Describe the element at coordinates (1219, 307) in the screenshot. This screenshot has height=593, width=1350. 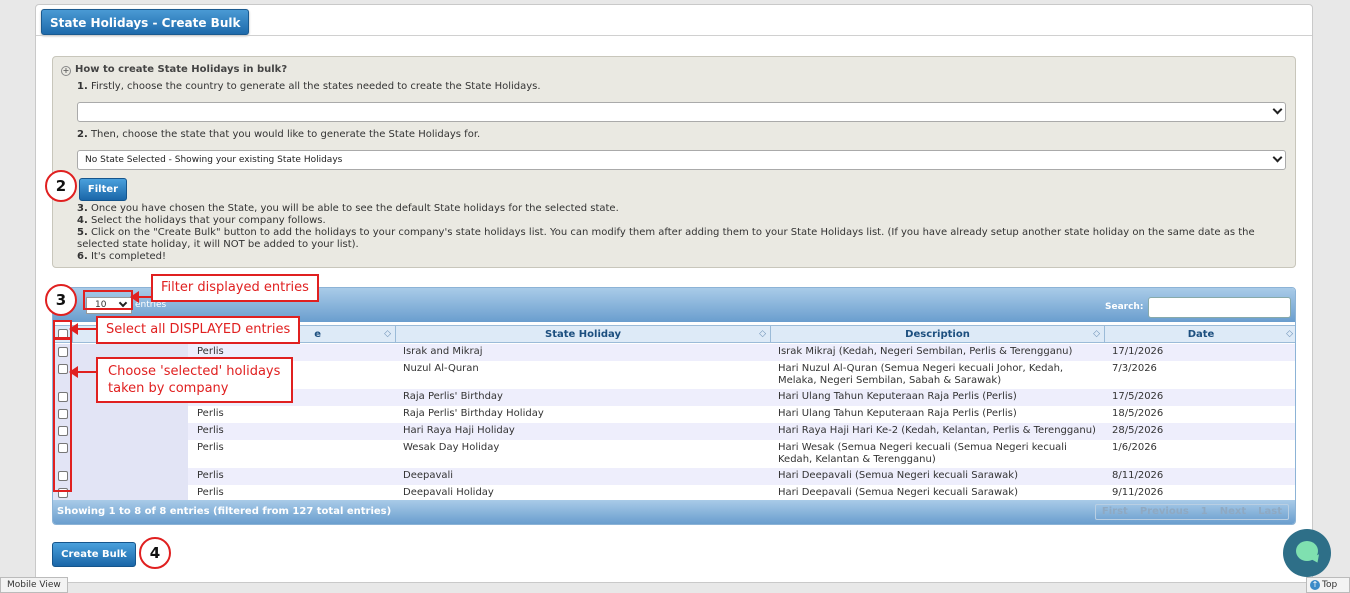
I see `search-input` at that location.